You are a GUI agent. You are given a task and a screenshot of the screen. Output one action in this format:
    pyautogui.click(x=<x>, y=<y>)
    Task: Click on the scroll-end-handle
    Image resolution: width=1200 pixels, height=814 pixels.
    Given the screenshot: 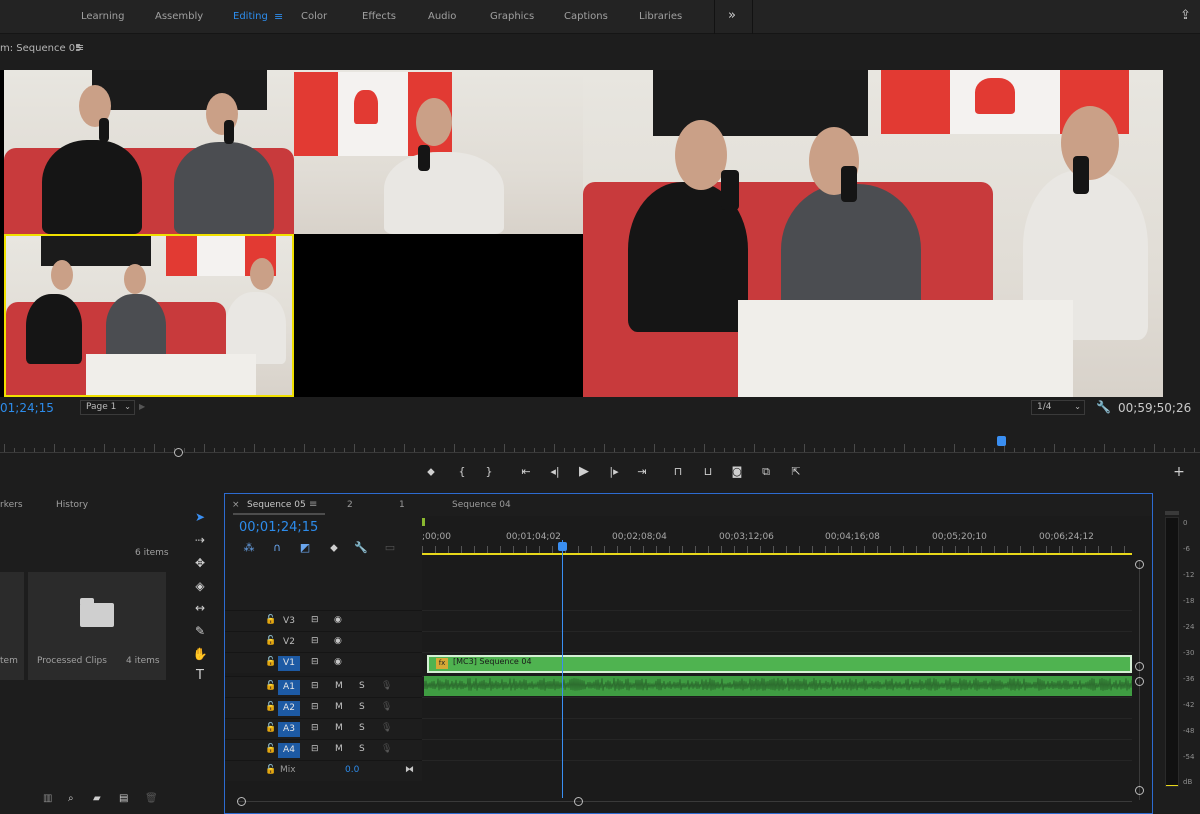 What is the action you would take?
    pyautogui.click(x=578, y=801)
    